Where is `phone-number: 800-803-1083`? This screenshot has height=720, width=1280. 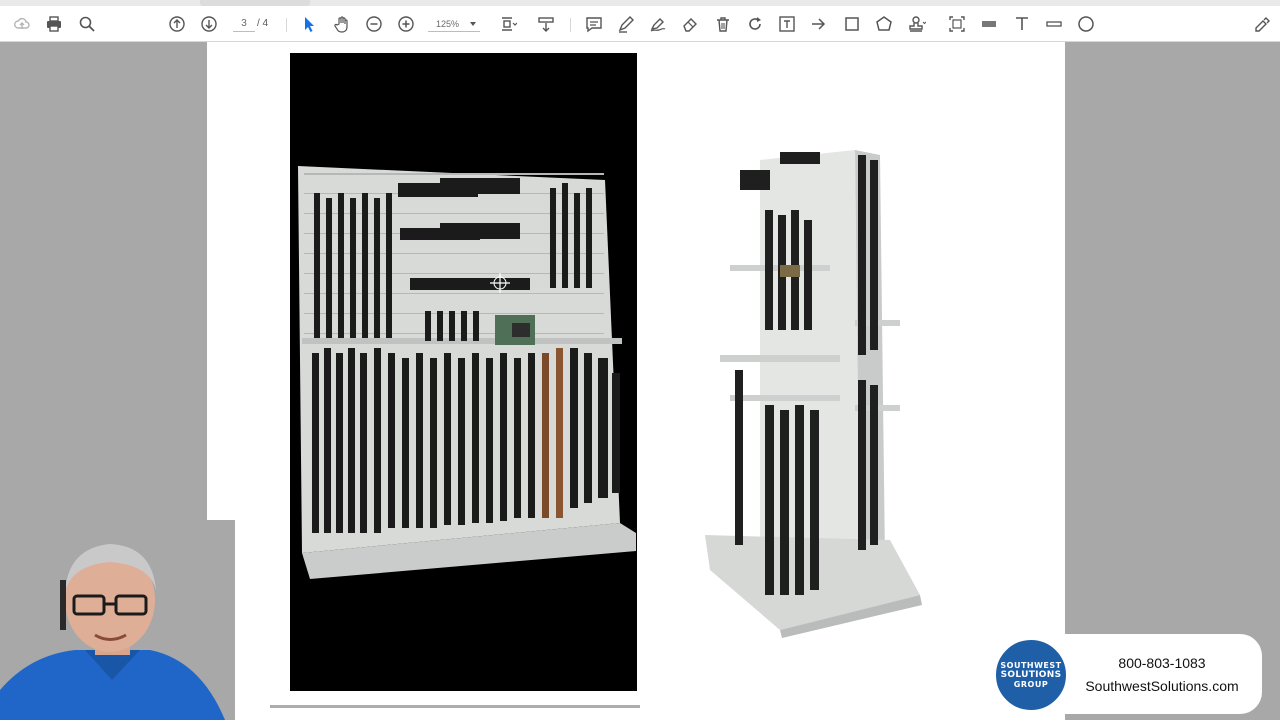
phone-number: 800-803-1083 is located at coordinates (1162, 663).